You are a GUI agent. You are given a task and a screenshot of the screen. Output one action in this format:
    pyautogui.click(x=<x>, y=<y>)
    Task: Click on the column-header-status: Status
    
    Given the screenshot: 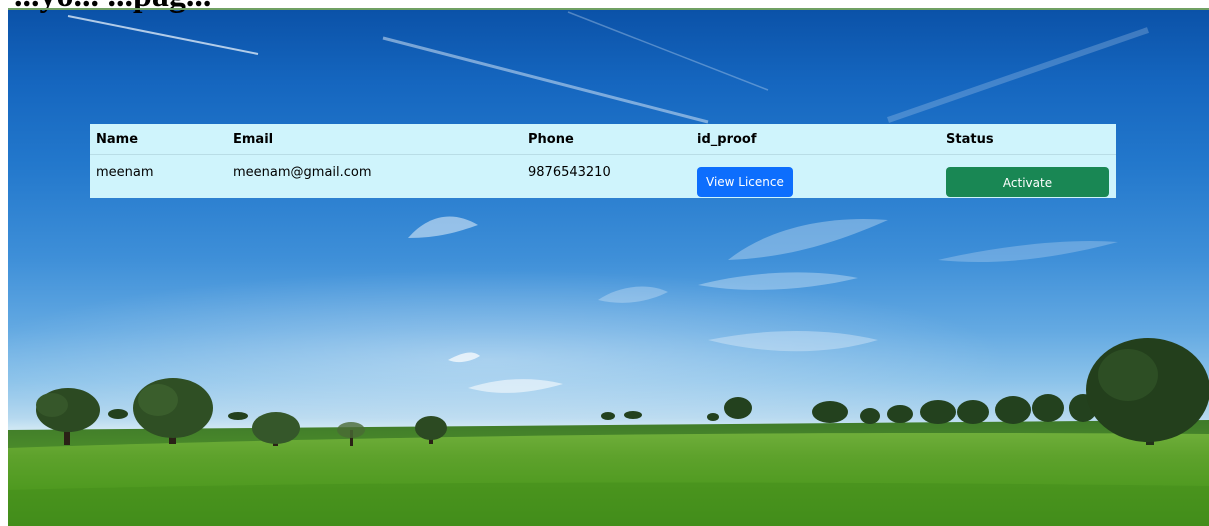 What is the action you would take?
    pyautogui.click(x=1028, y=139)
    